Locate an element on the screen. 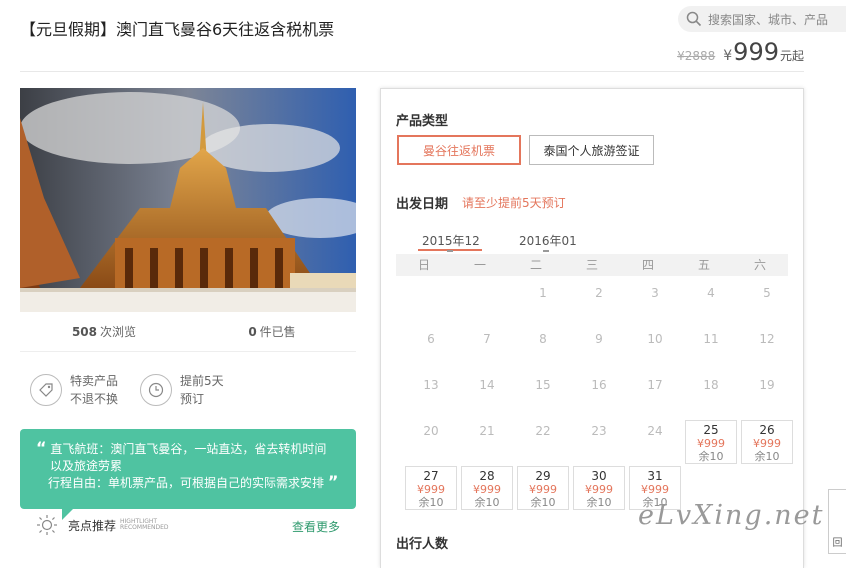 This screenshot has height=568, width=846. calendar-day-unavailable: 4 is located at coordinates (711, 293).